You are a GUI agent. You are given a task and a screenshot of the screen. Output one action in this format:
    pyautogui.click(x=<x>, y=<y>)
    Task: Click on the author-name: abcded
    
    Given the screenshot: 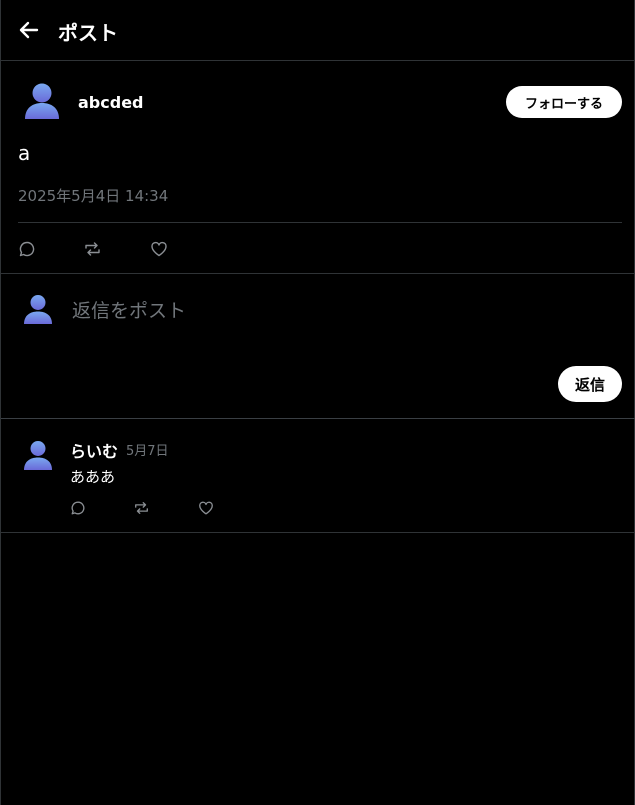 What is the action you would take?
    pyautogui.click(x=111, y=102)
    